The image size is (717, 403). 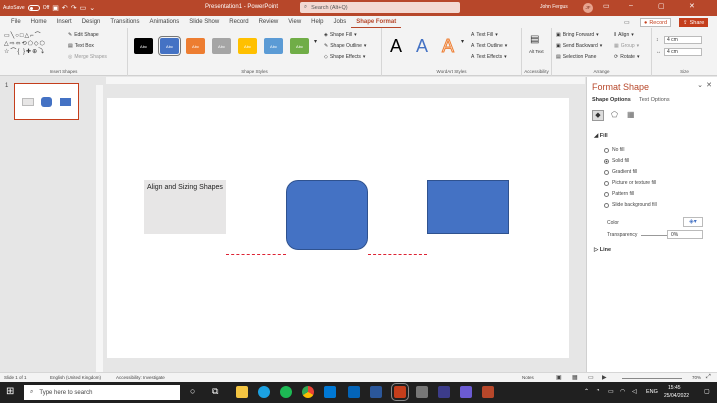 I want to click on rotate-button: ⟳ Rotate ▾, so click(x=626, y=57).